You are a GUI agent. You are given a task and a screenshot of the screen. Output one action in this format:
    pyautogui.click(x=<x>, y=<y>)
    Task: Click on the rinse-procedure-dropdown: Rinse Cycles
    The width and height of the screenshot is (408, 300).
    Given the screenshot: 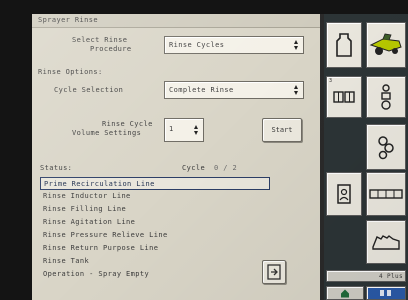 What is the action you would take?
    pyautogui.click(x=234, y=45)
    